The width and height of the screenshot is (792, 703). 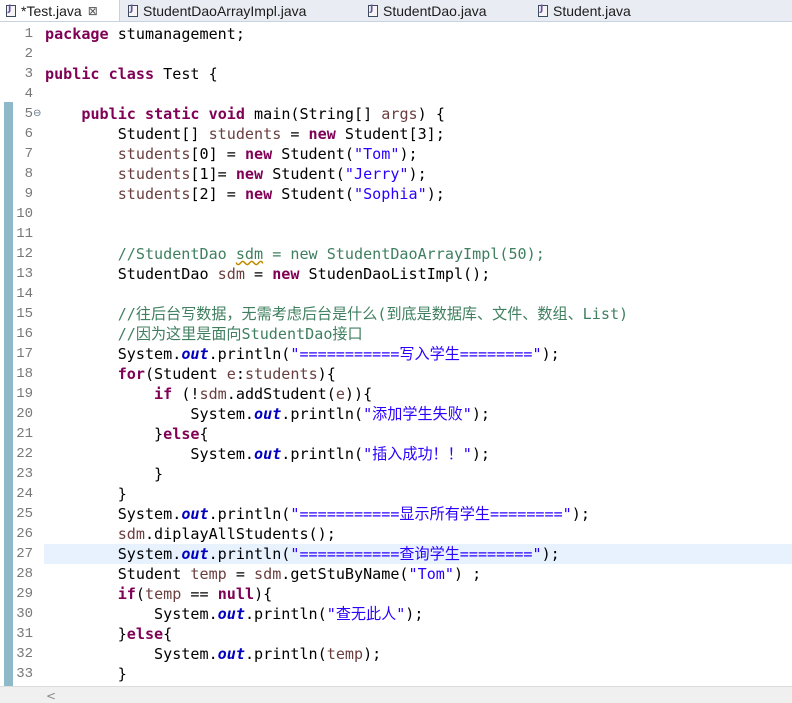 I want to click on code-token: void, so click(x=226, y=114).